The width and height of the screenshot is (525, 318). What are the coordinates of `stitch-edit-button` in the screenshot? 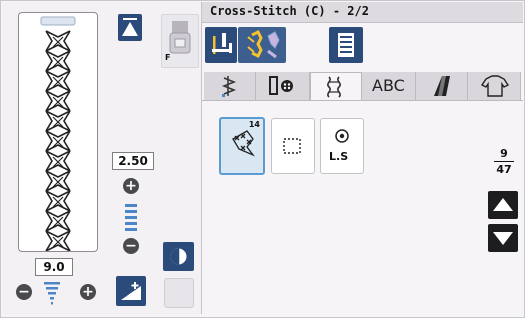 It's located at (262, 45).